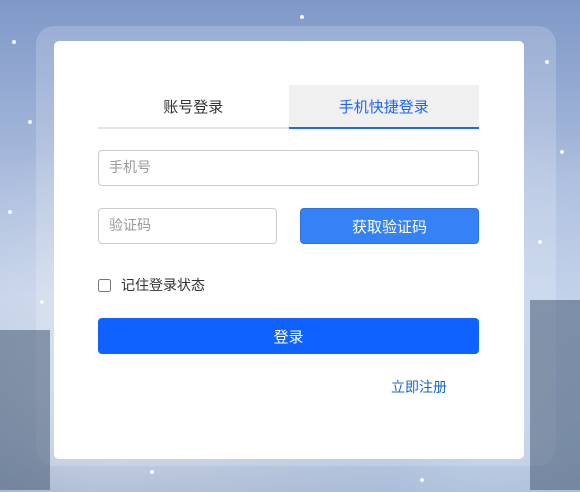  What do you see at coordinates (104, 285) in the screenshot?
I see `remember-login-checkbox` at bounding box center [104, 285].